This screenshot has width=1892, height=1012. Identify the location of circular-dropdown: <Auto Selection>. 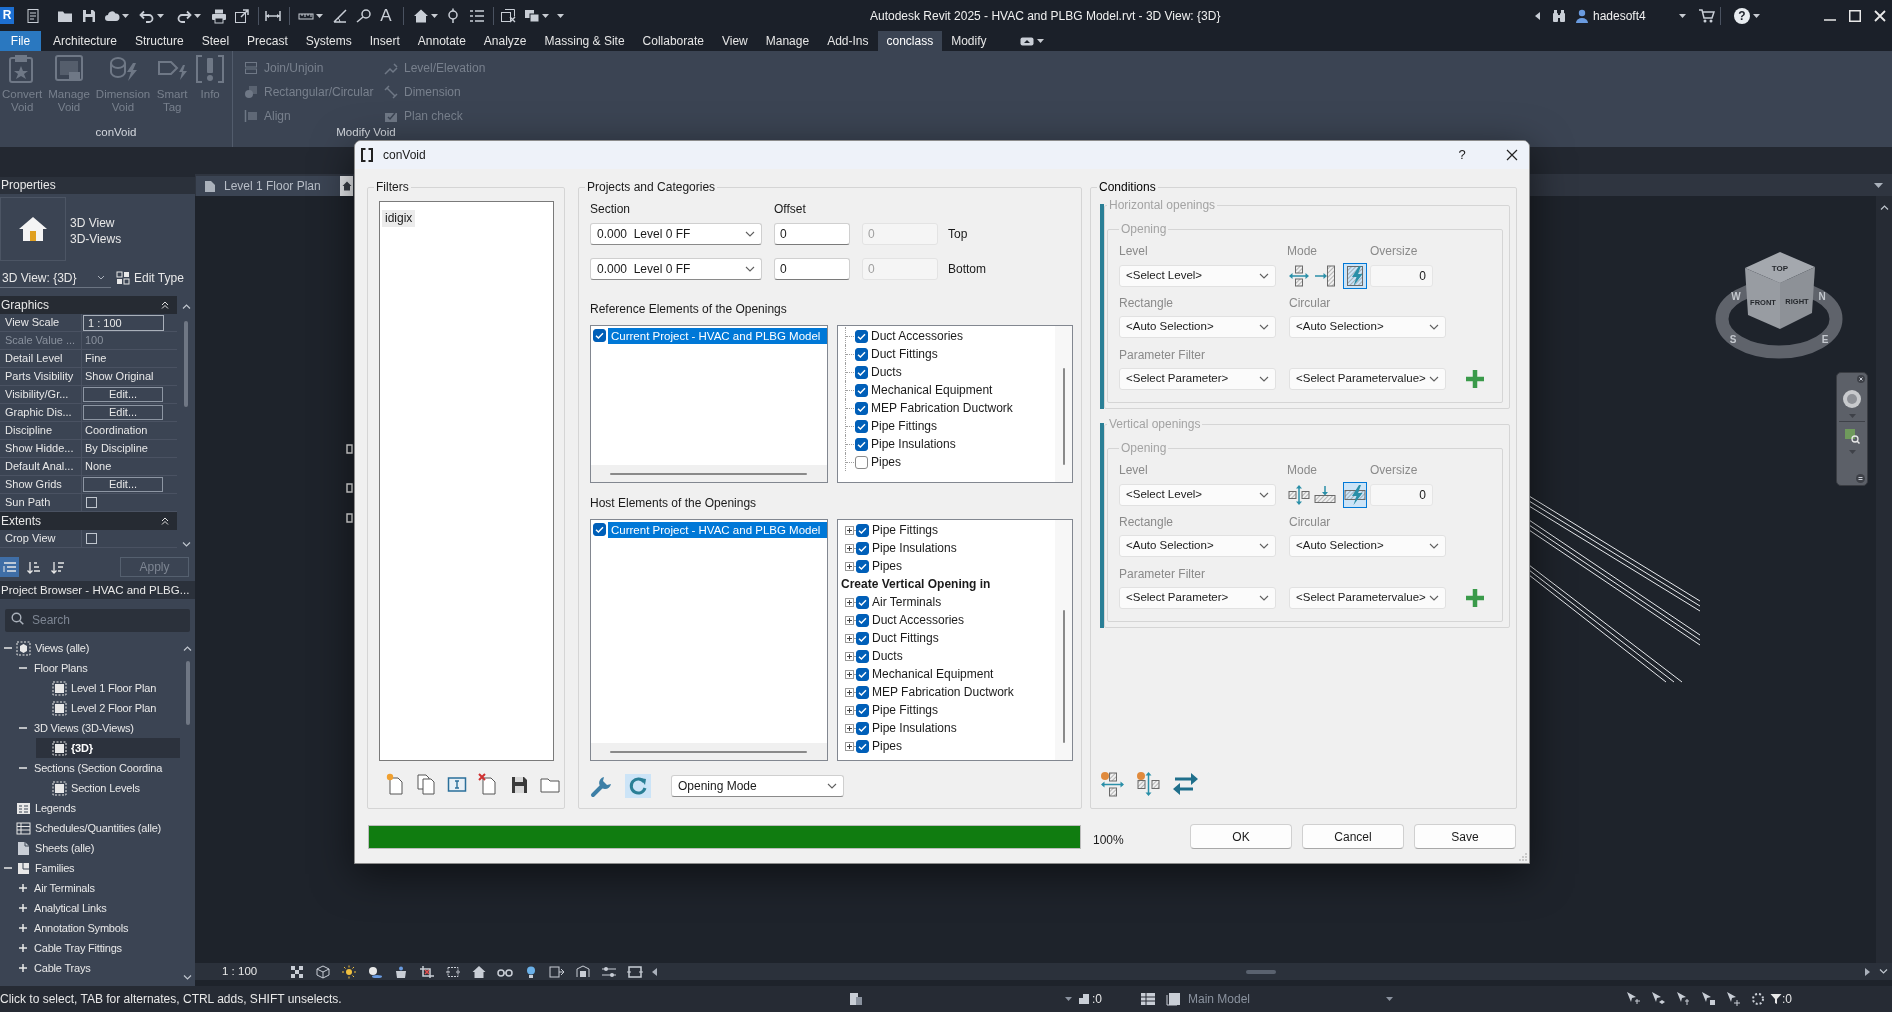
(1367, 546).